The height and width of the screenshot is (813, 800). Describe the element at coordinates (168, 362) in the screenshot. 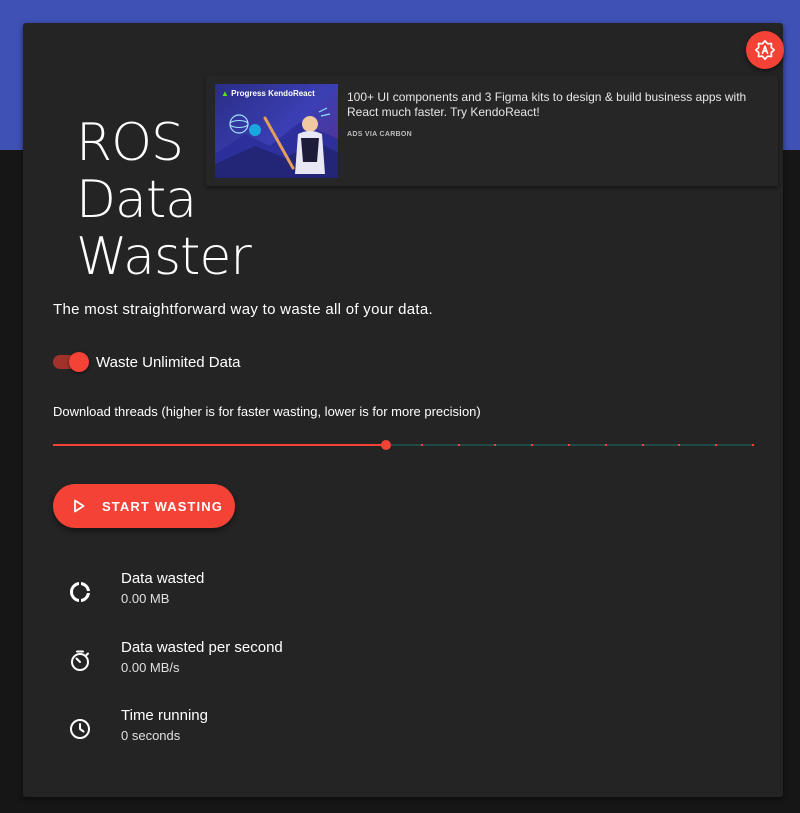

I see `unlimited-data-label: Waste Unlimited Data` at that location.